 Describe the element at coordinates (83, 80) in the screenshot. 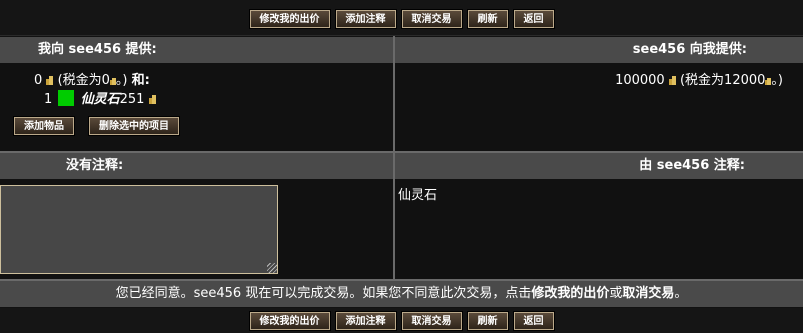

I see `my-tax-prefix: (税金为0` at that location.